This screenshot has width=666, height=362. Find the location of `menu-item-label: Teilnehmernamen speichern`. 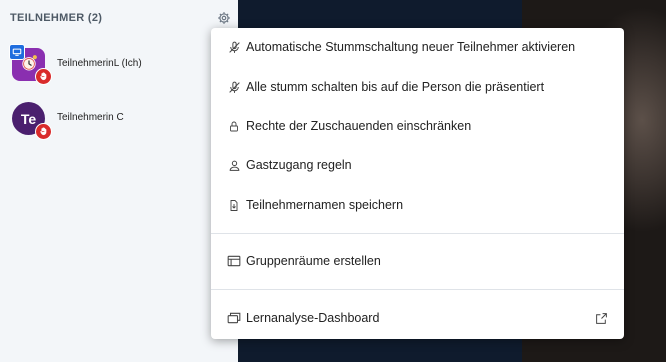

menu-item-label: Teilnehmernamen speichern is located at coordinates (325, 205).